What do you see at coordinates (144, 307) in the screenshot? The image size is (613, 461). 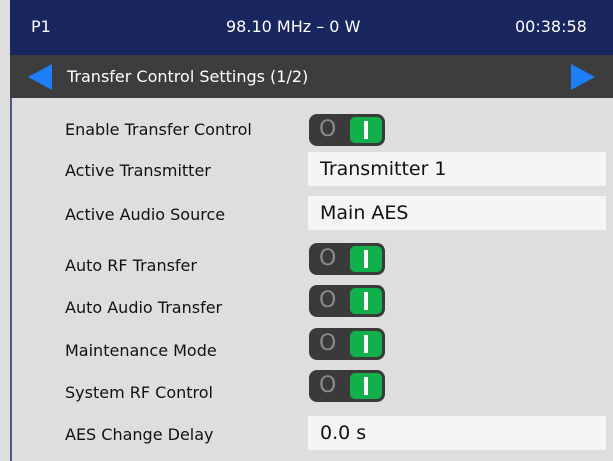 I see `auto-audio-transfer-label: Auto Audio Transfer` at bounding box center [144, 307].